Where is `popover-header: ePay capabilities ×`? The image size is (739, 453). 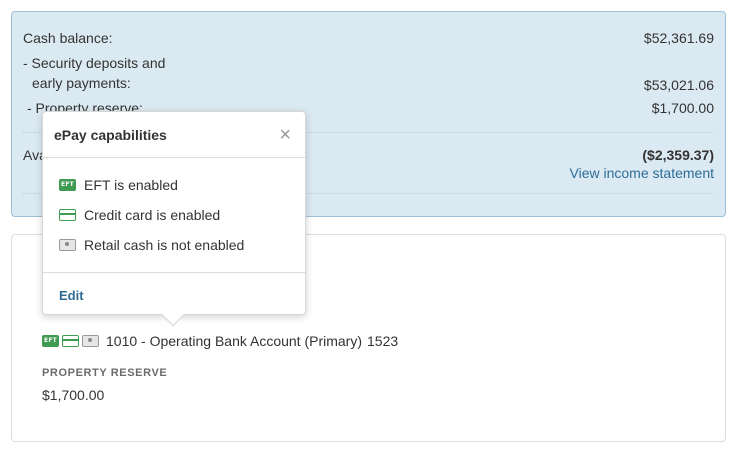
popover-header: ePay capabilities × is located at coordinates (174, 135).